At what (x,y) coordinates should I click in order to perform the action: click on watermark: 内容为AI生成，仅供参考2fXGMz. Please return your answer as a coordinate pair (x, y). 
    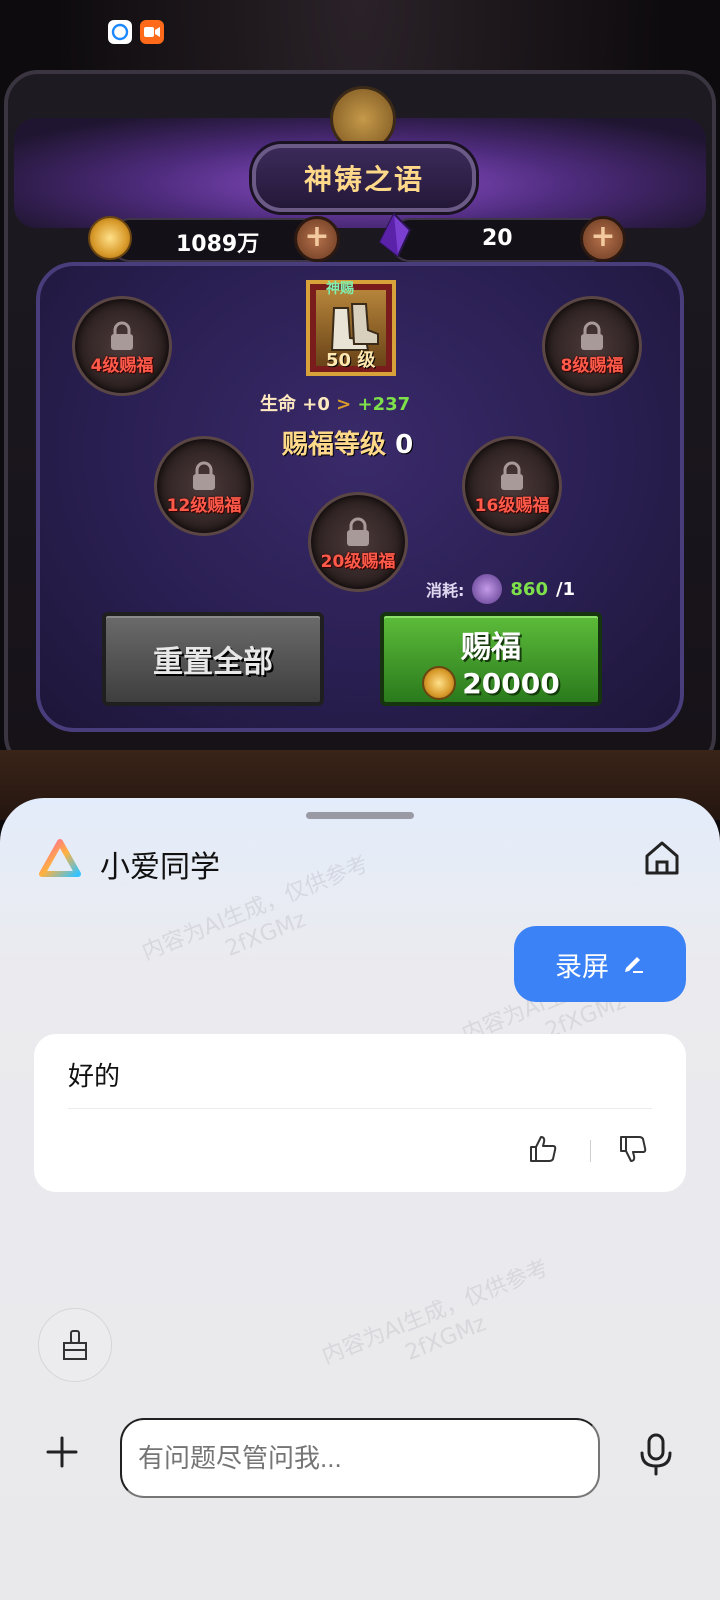
    Looking at the image, I should click on (435, 1312).